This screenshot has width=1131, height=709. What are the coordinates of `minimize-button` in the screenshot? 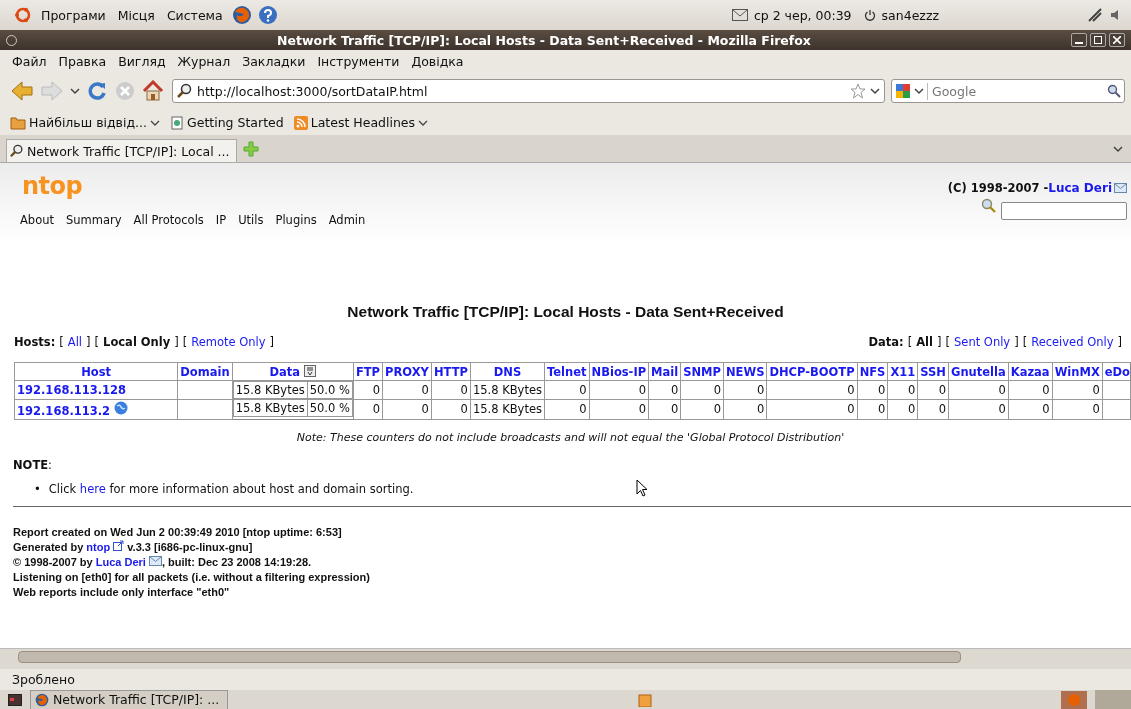 It's located at (1079, 40).